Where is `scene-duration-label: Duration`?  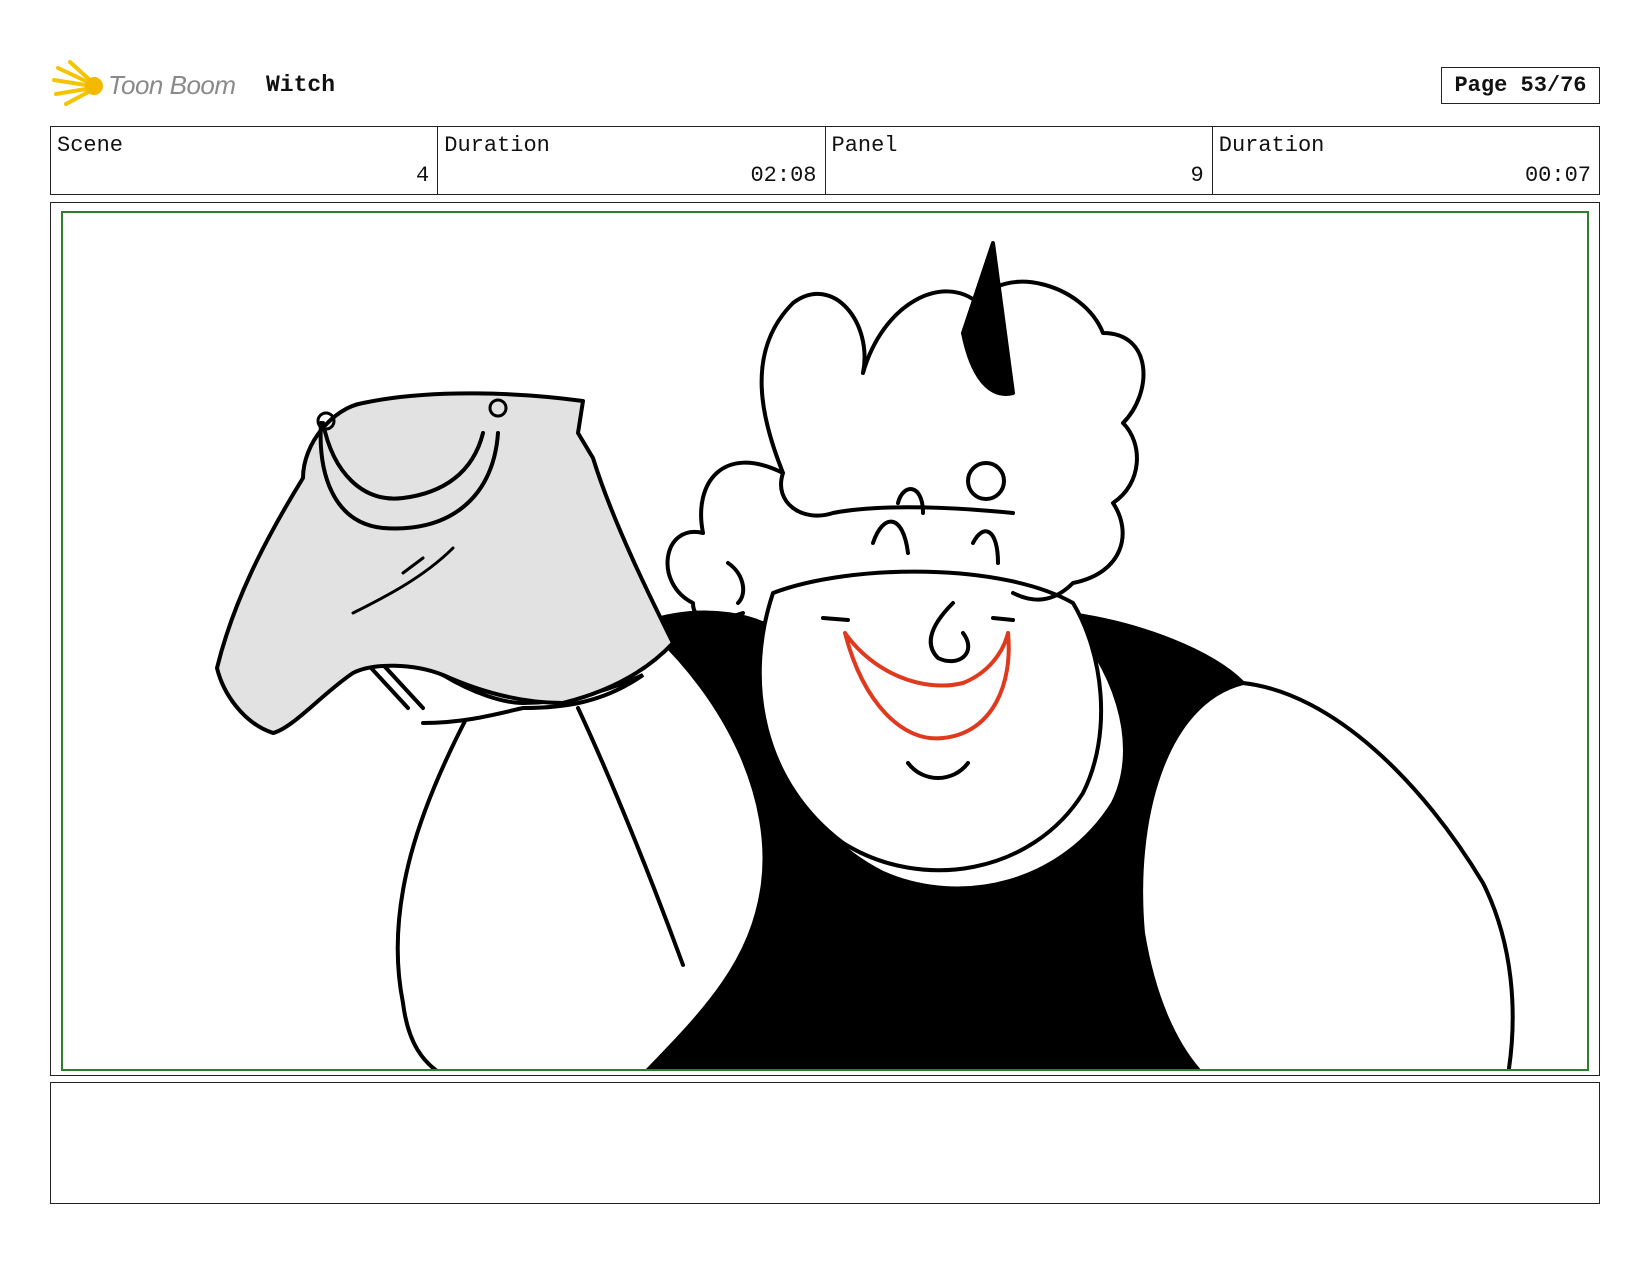 scene-duration-label: Duration is located at coordinates (497, 145).